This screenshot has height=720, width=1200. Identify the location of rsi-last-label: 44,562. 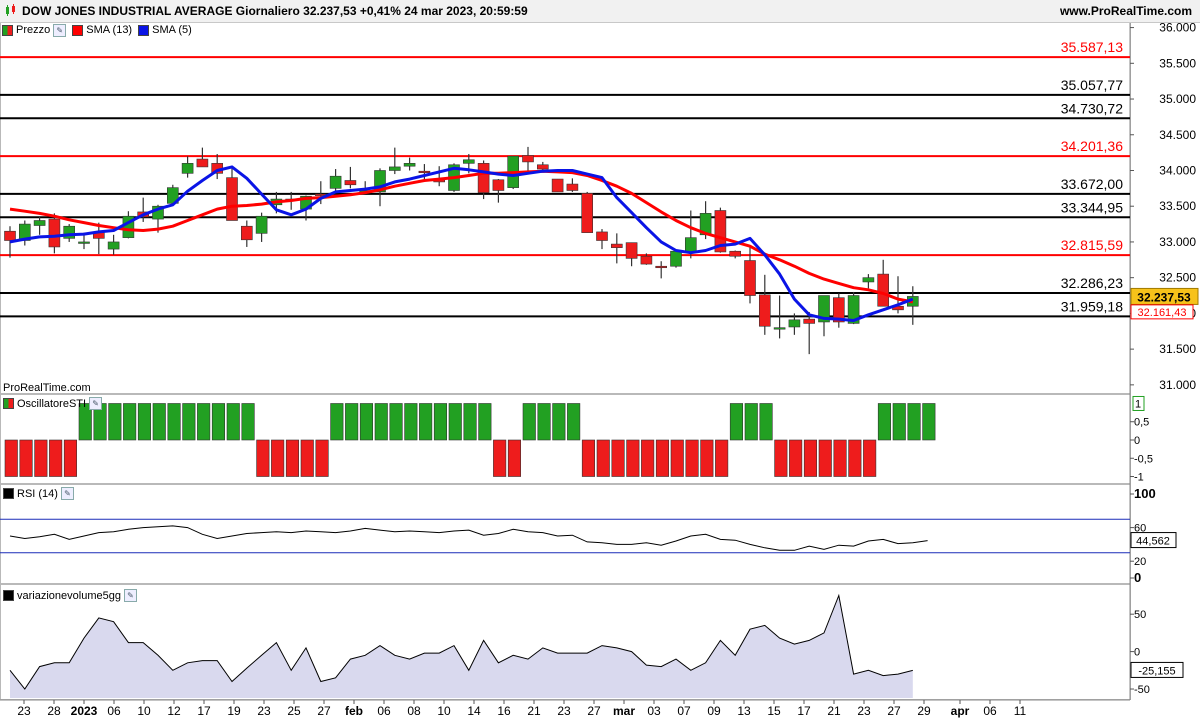
(1153, 542).